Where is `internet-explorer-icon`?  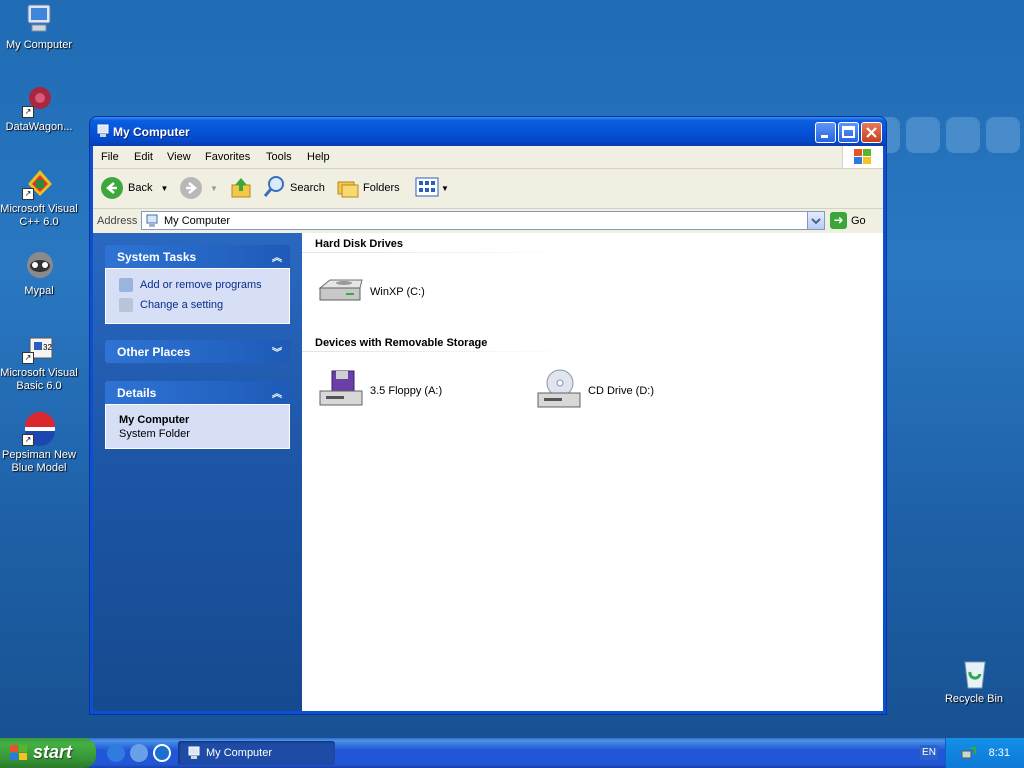 internet-explorer-icon is located at coordinates (116, 753).